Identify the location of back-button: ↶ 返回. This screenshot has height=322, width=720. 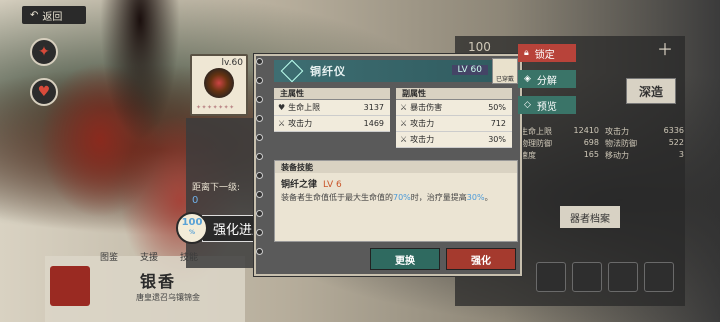
(54, 15).